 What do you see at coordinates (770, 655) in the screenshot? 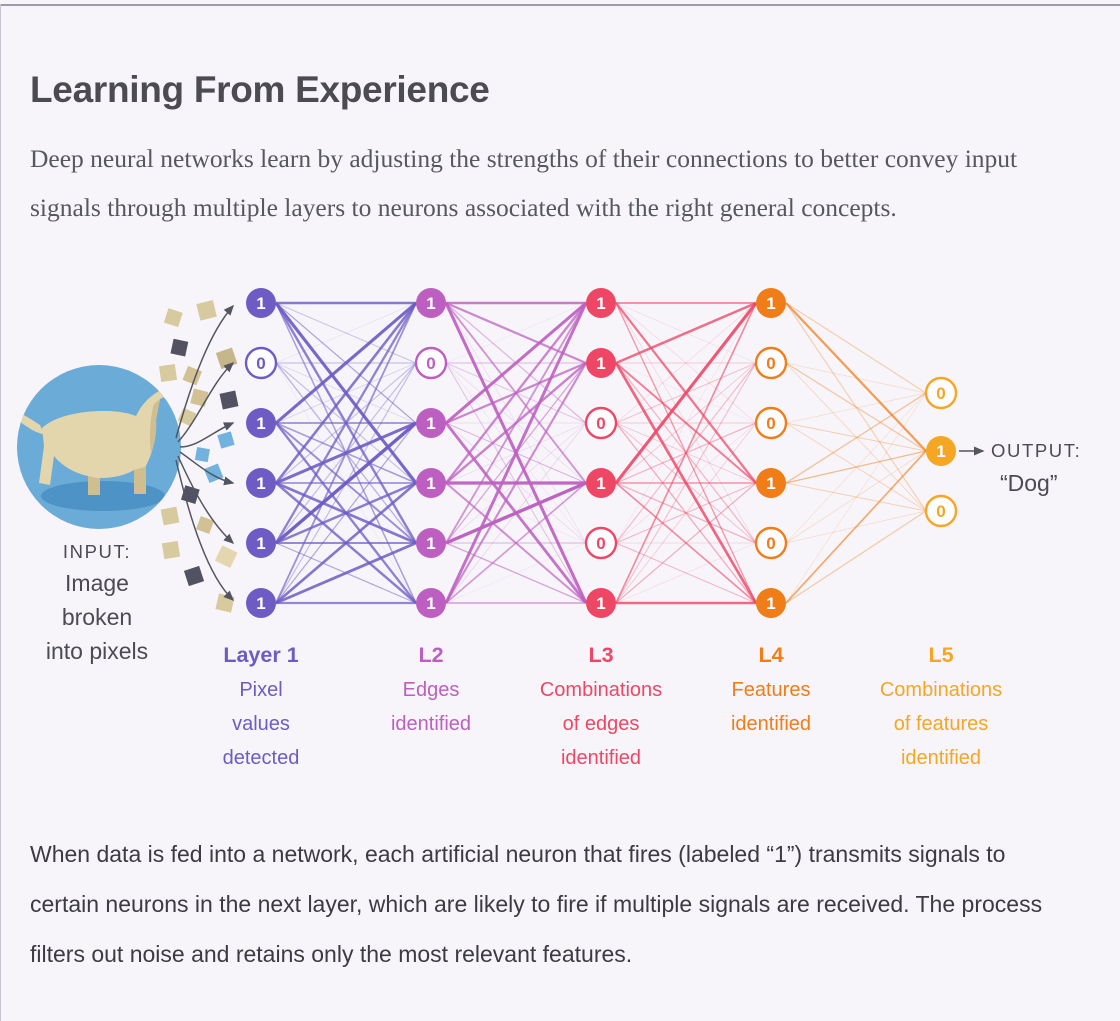
I see `layer-heading-l4: L4` at bounding box center [770, 655].